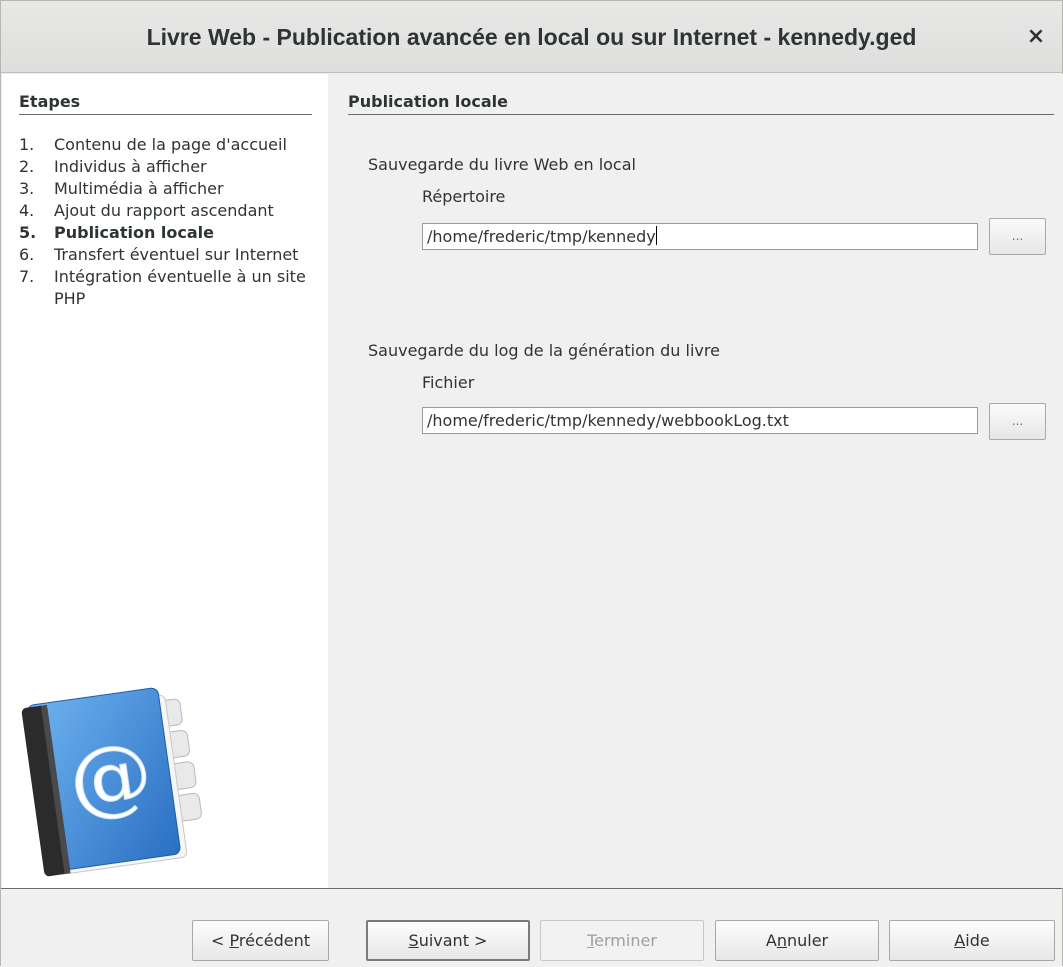 This screenshot has width=1063, height=967. I want to click on next-rest: uivant >, so click(453, 940).